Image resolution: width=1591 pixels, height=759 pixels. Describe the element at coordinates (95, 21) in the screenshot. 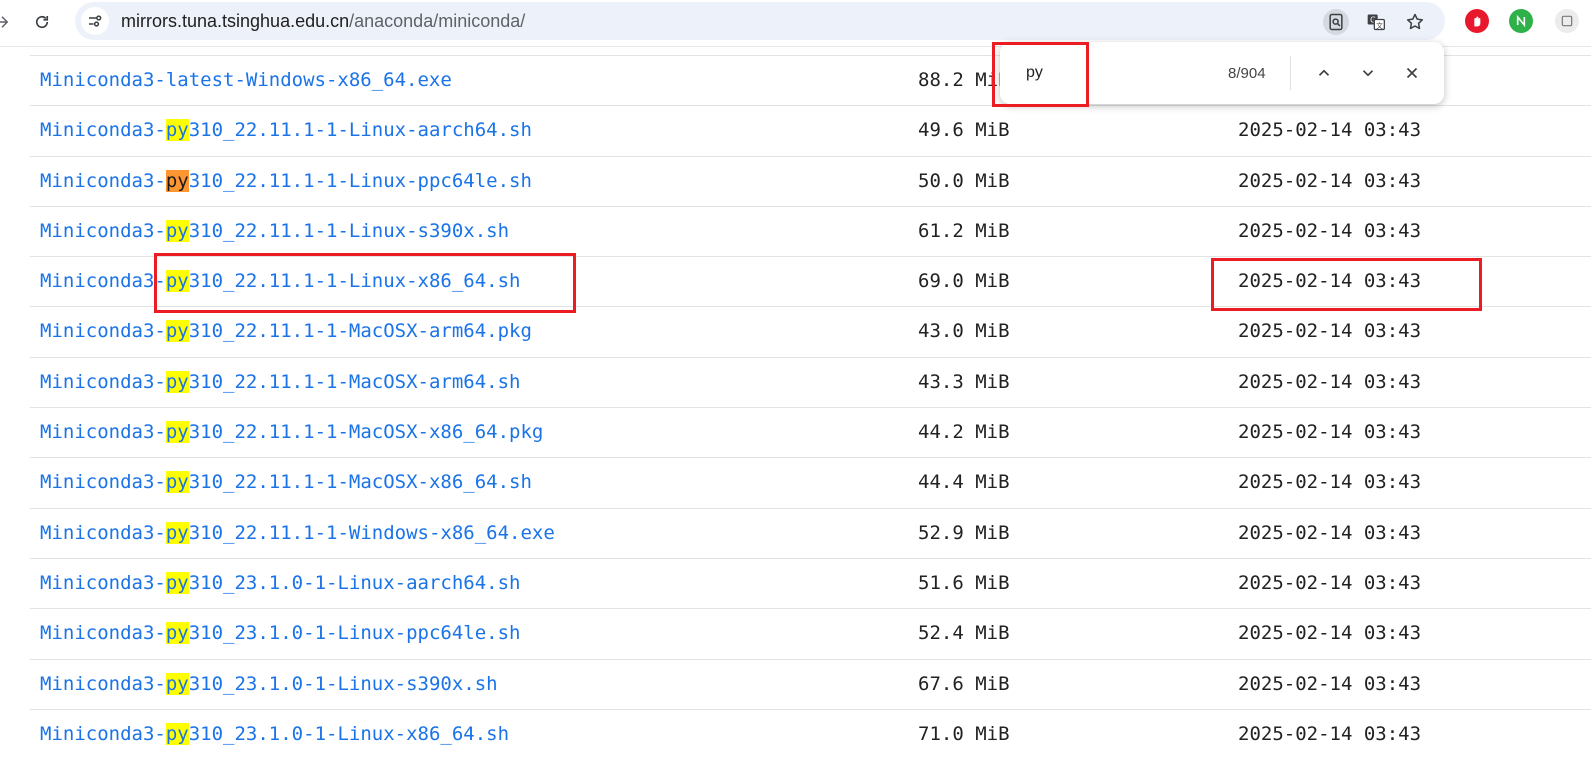

I see `site-info-icon` at that location.